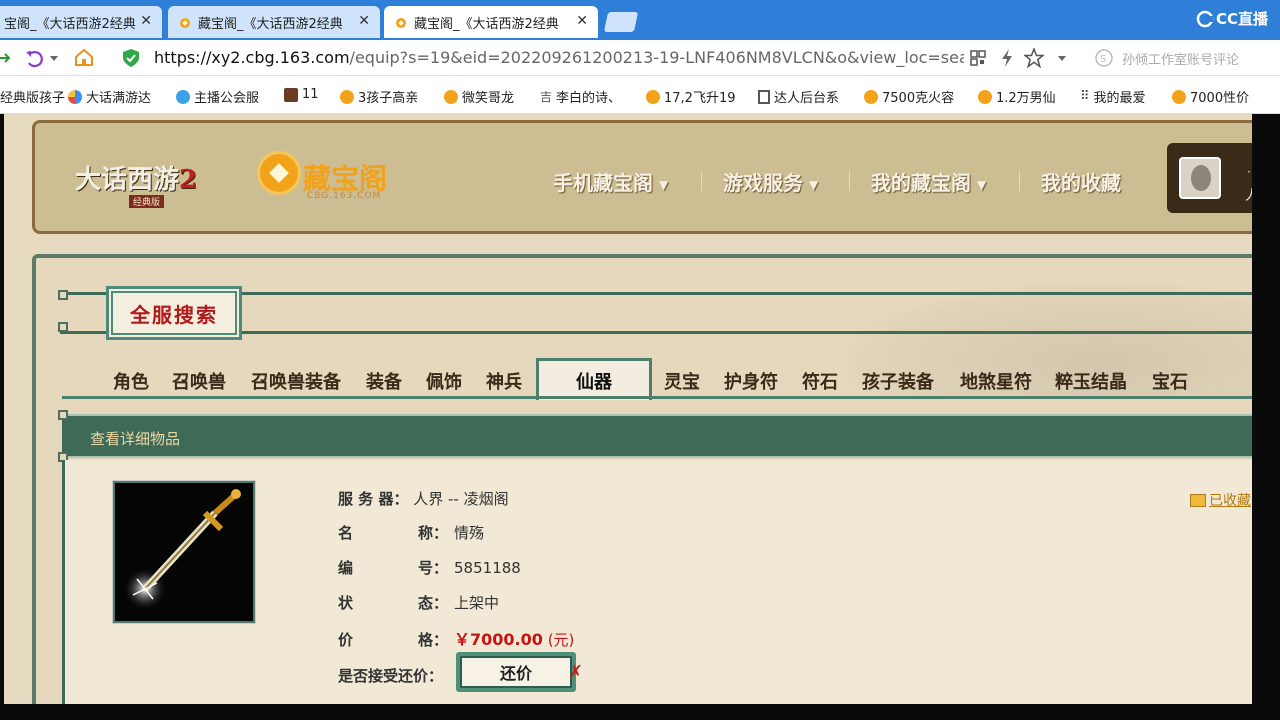 The height and width of the screenshot is (720, 1280). I want to click on favorite-link: 已收藏, so click(1220, 500).